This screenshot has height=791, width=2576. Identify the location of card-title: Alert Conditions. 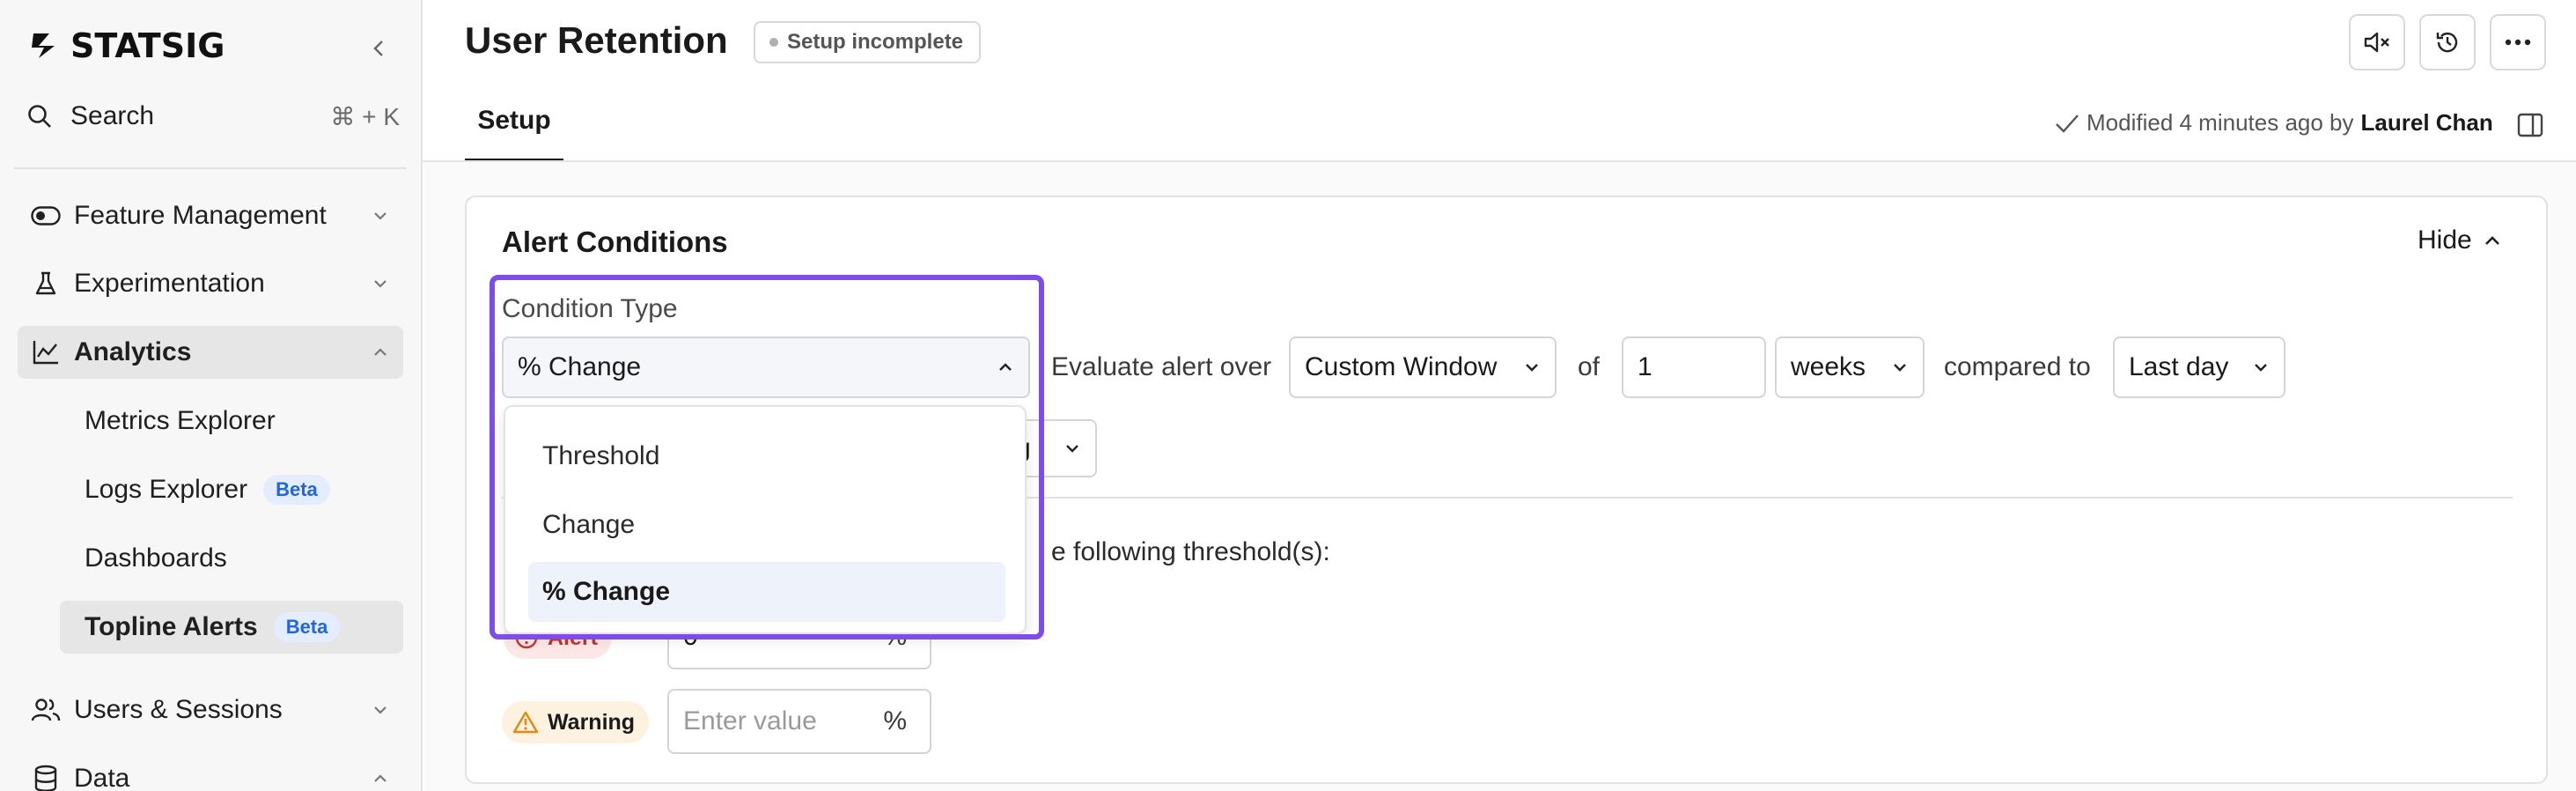
(615, 242).